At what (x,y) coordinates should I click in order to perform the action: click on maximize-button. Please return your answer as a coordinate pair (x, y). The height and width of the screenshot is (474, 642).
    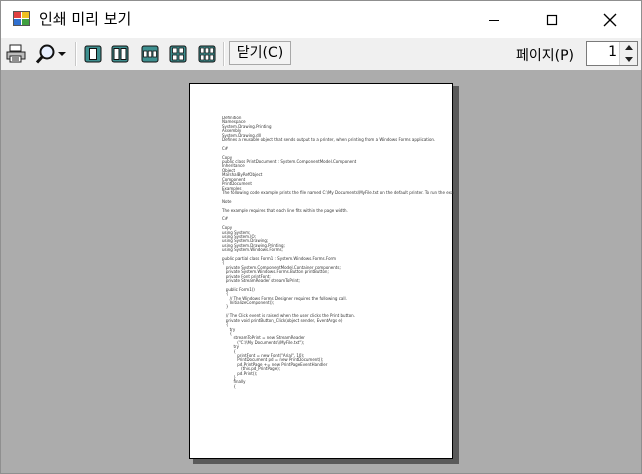
    Looking at the image, I should click on (552, 19).